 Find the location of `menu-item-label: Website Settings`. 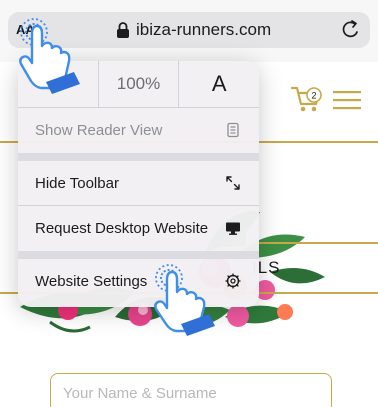

menu-item-label: Website Settings is located at coordinates (91, 281).